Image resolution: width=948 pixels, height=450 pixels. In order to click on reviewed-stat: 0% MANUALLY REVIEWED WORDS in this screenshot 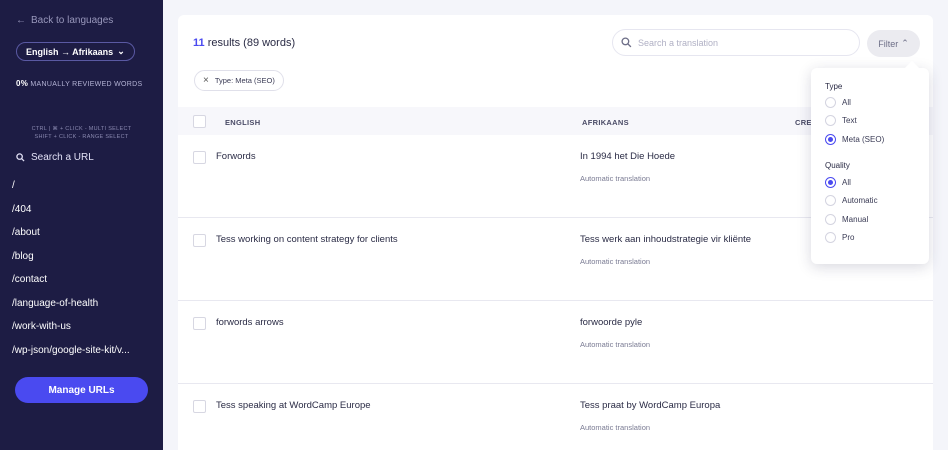, I will do `click(79, 83)`.